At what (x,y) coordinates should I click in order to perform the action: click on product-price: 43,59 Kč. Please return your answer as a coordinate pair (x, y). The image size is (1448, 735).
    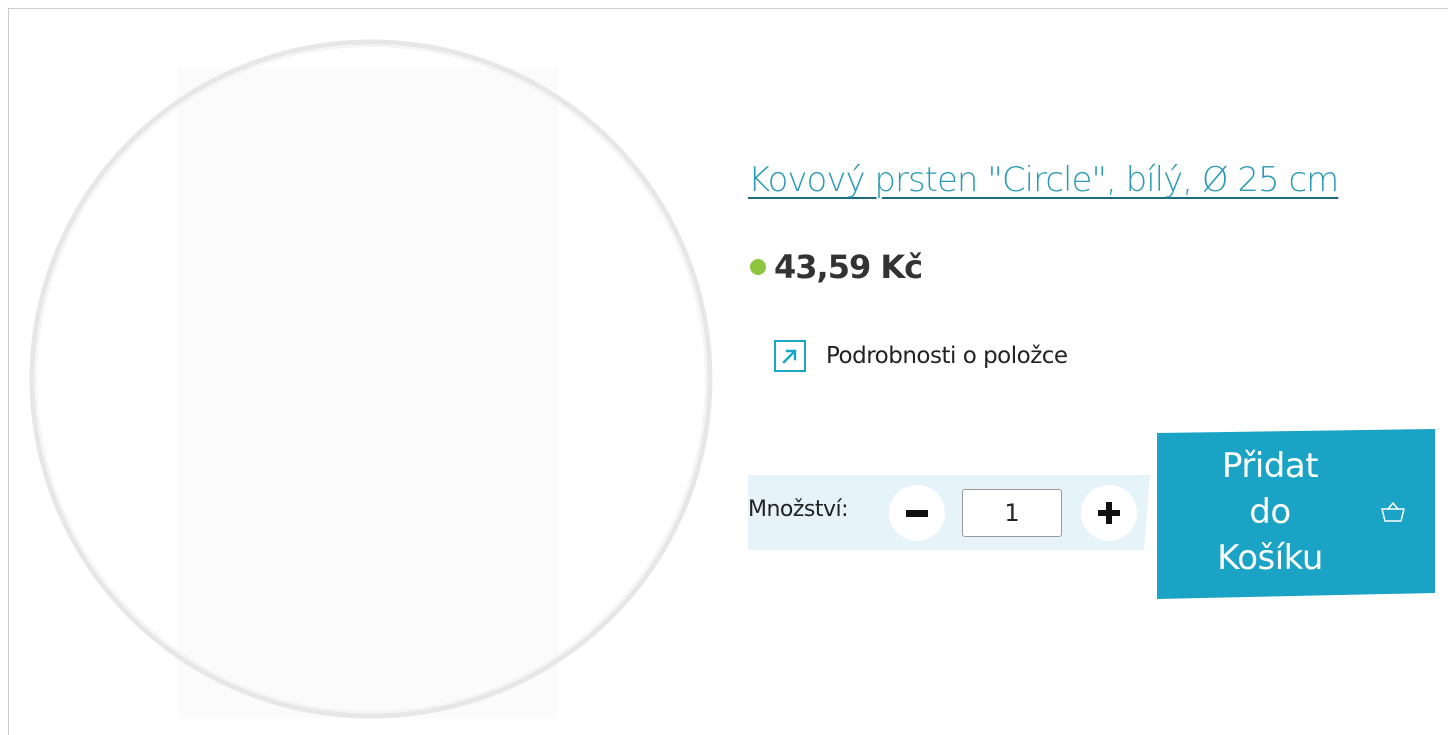
    Looking at the image, I should click on (848, 267).